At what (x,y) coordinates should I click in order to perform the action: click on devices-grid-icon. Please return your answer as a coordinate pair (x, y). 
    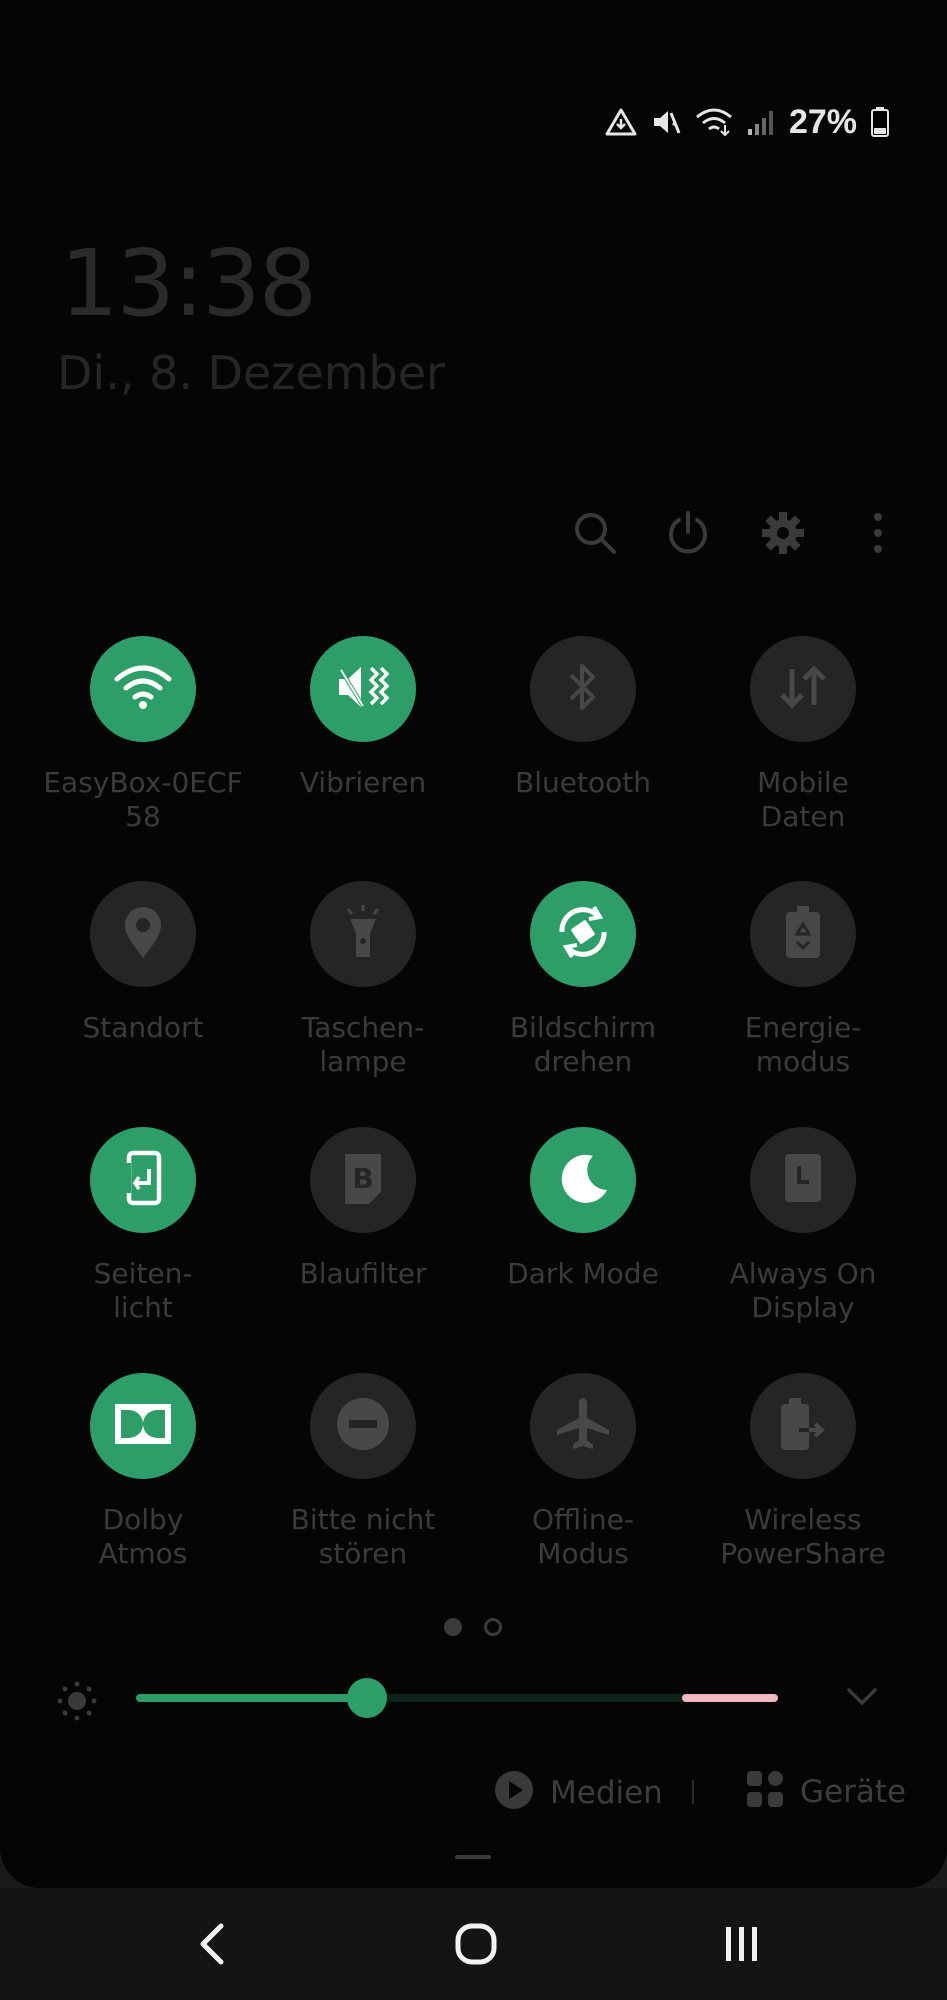
    Looking at the image, I should click on (765, 1791).